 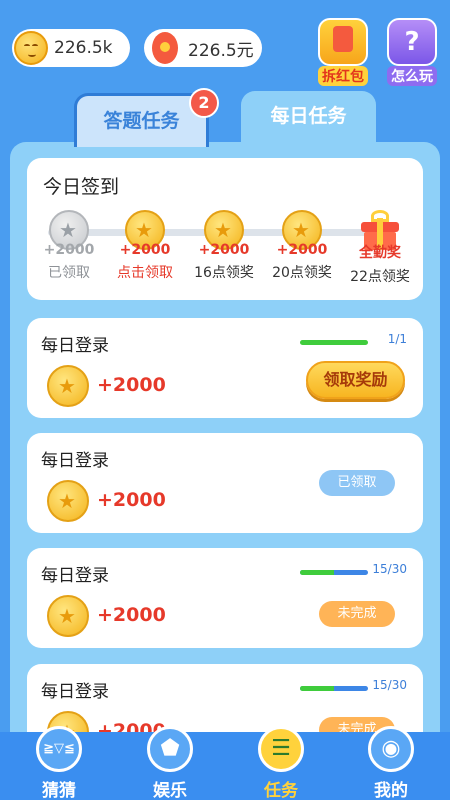 I want to click on signin-step-1: ★ +2000 已领取, so click(x=69, y=246).